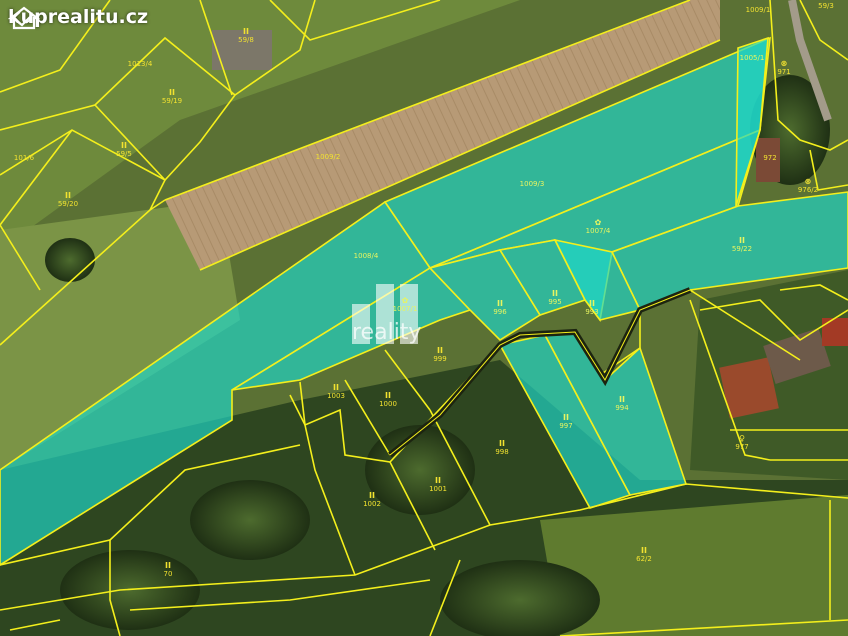 The image size is (848, 636). I want to click on parcel-label: 1009/1, so click(758, 10).